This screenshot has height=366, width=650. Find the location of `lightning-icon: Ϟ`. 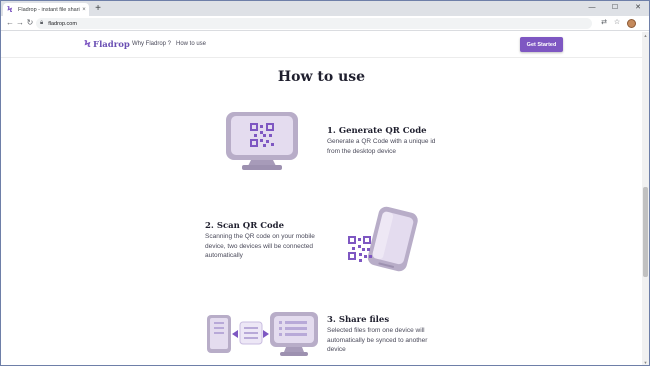

lightning-icon: Ϟ is located at coordinates (88, 44).